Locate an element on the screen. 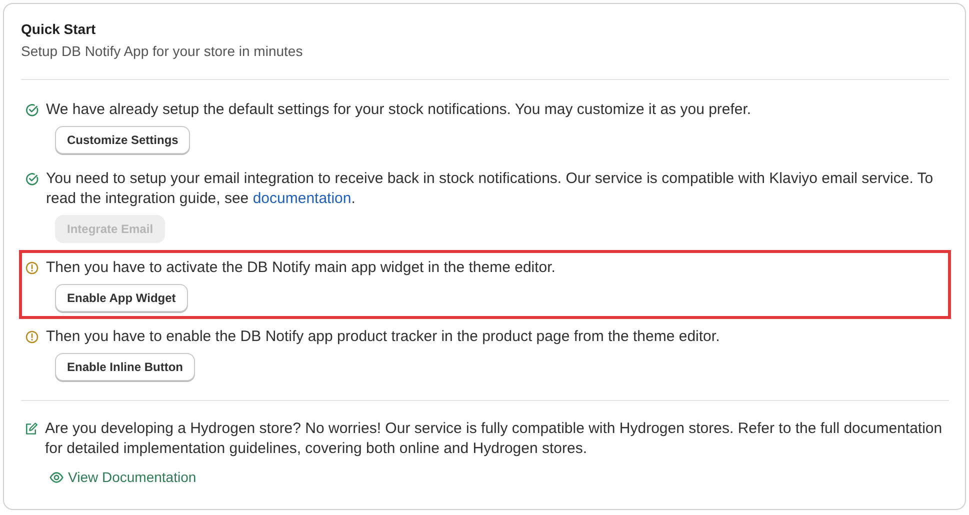 This screenshot has height=515, width=969. edit-icon is located at coordinates (31, 429).